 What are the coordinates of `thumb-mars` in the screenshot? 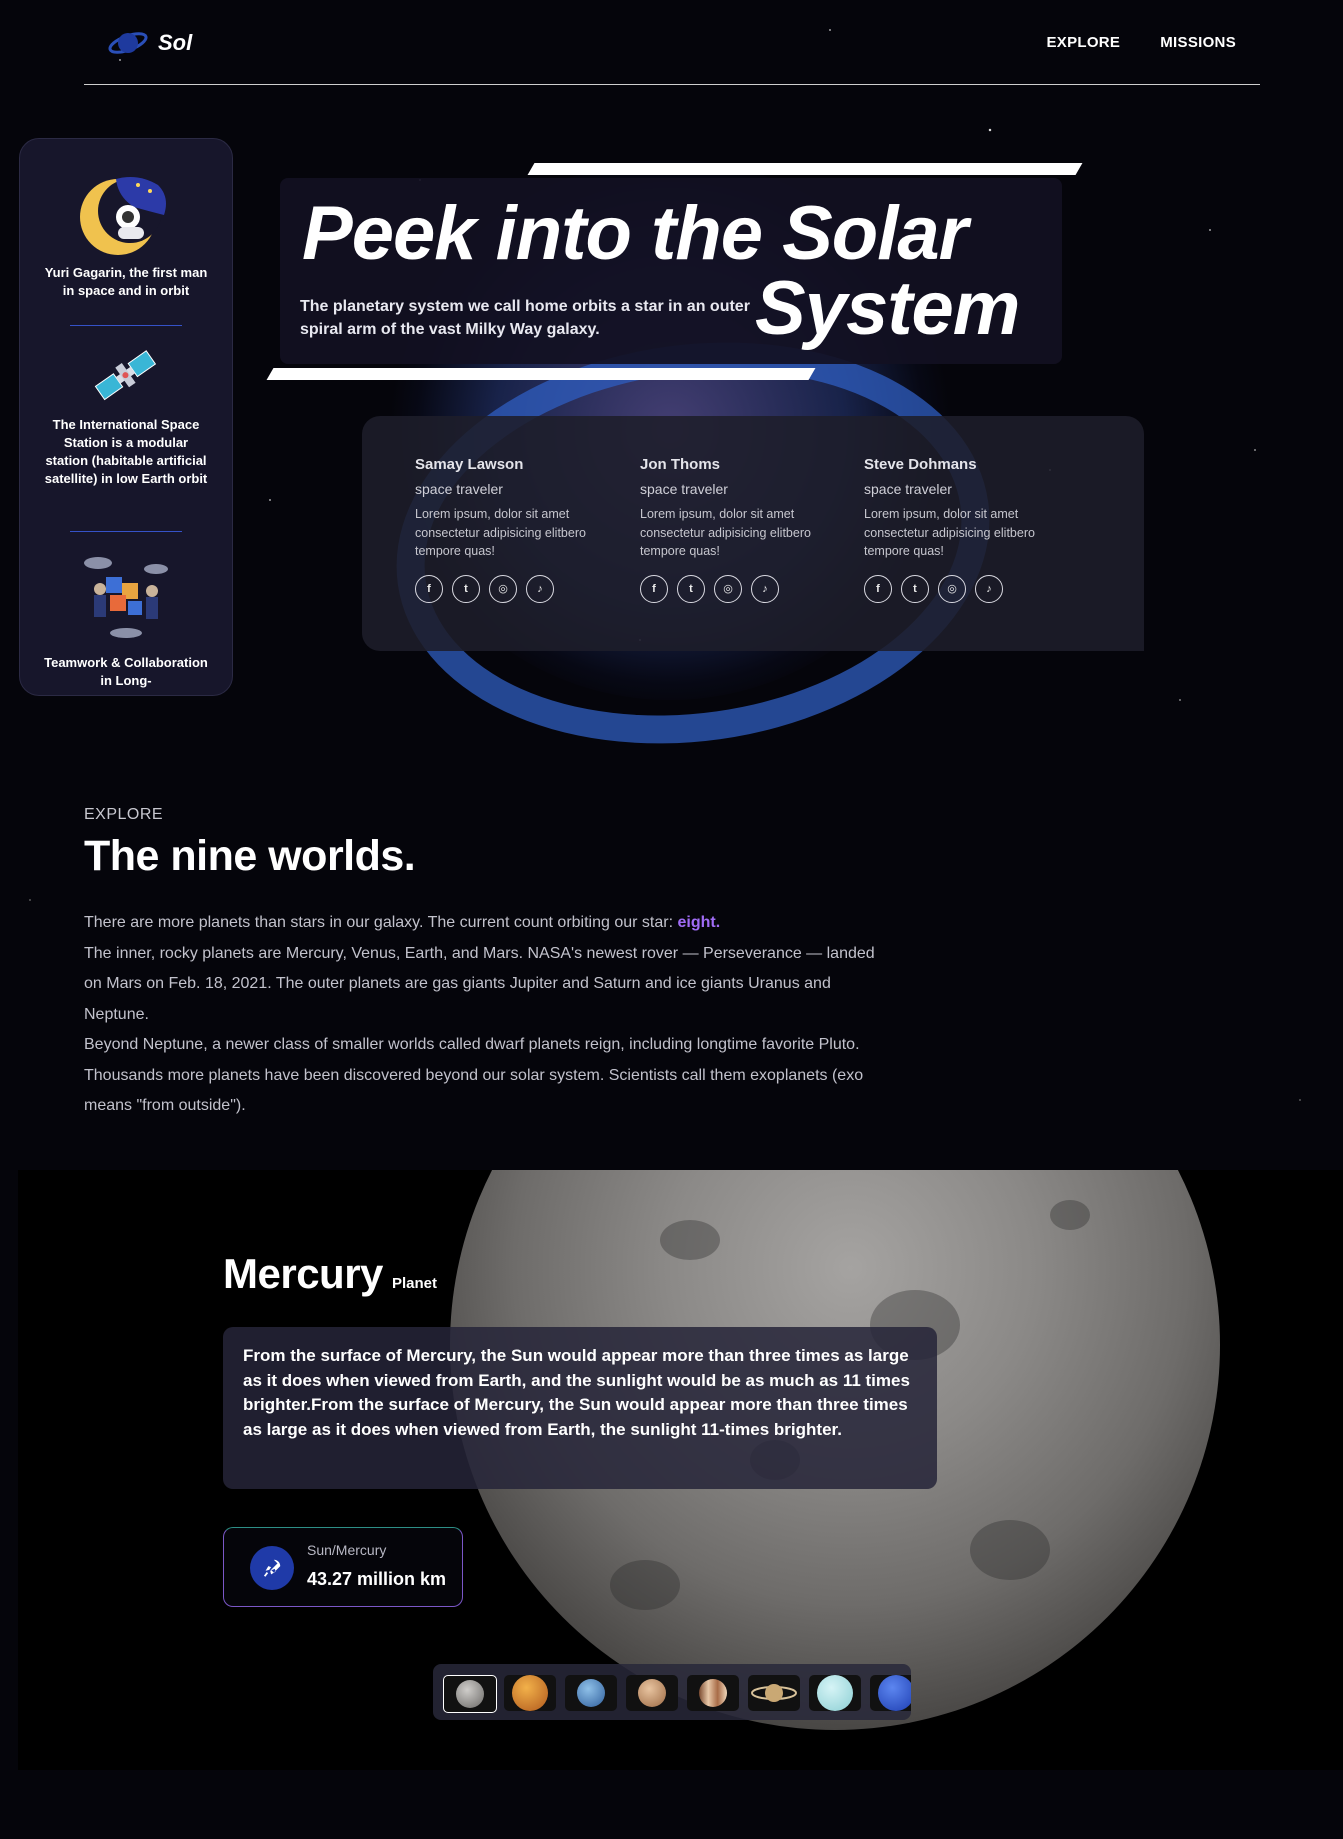 It's located at (652, 1693).